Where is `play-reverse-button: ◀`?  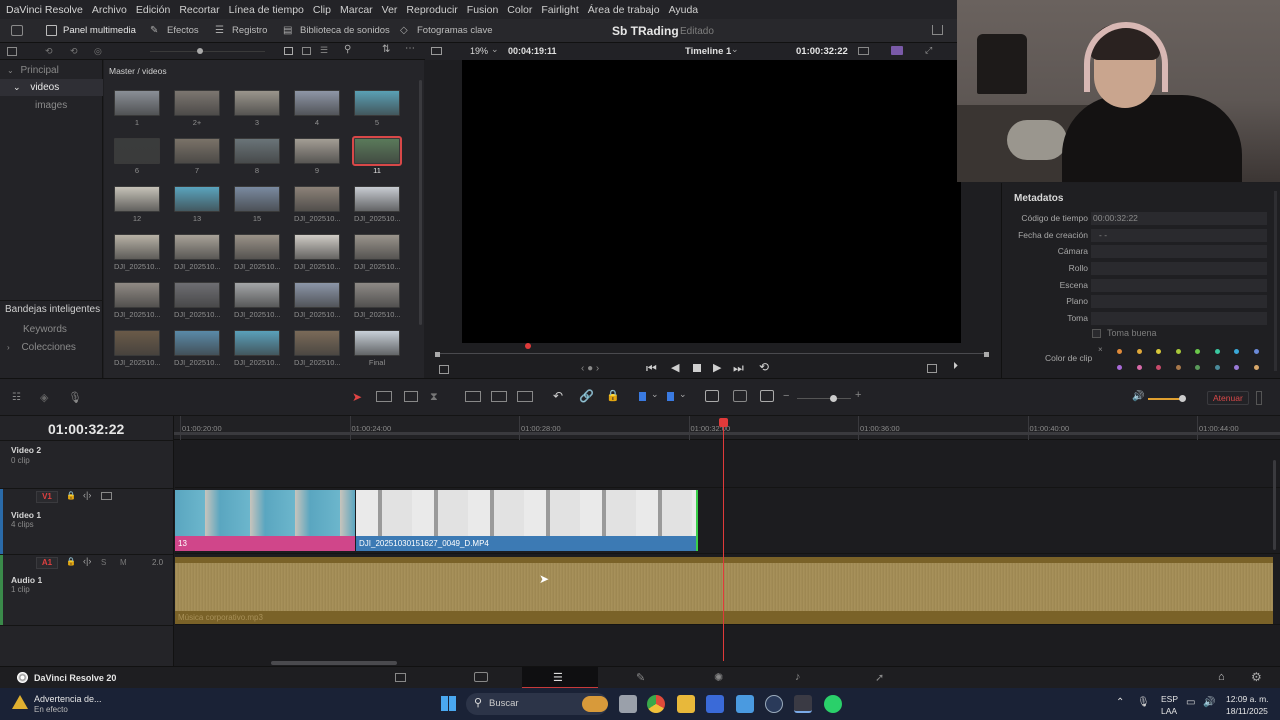
play-reverse-button: ◀ is located at coordinates (675, 367).